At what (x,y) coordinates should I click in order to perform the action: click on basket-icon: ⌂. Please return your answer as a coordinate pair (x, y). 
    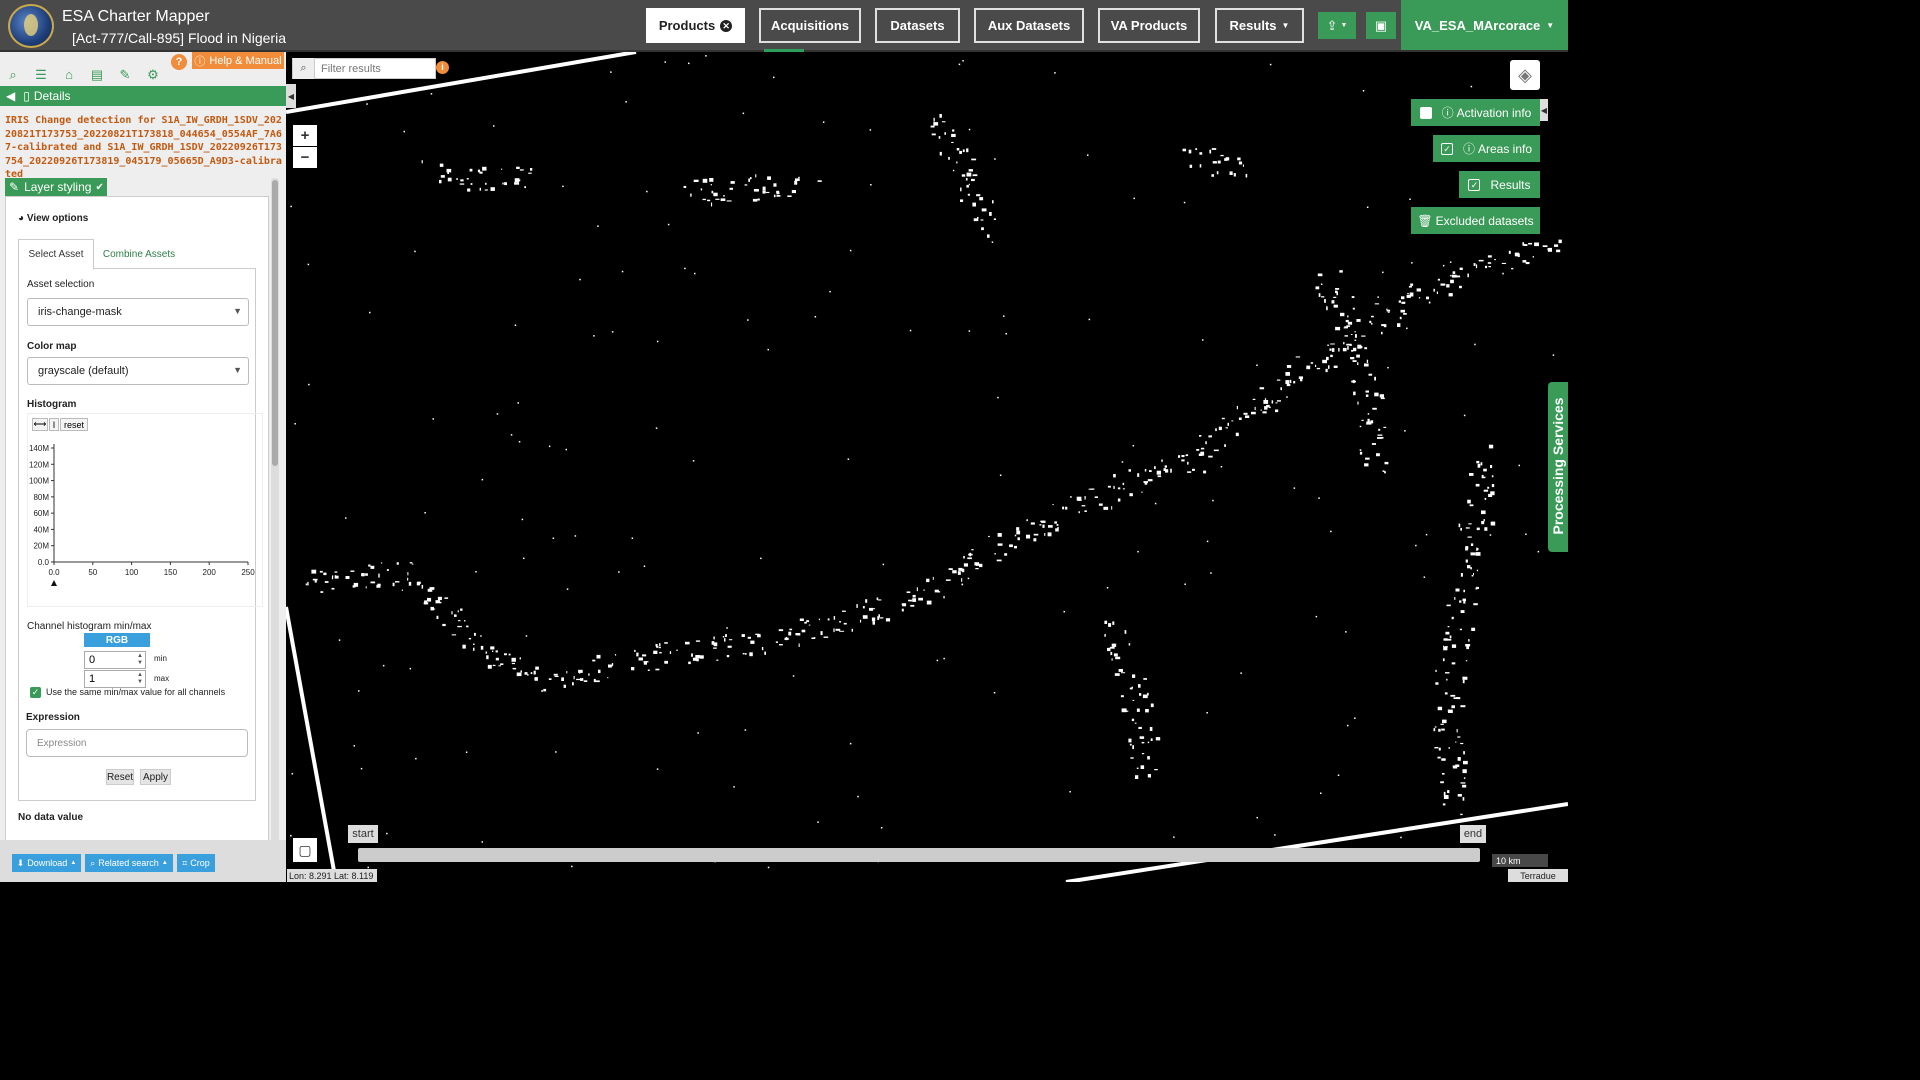
    Looking at the image, I should click on (69, 75).